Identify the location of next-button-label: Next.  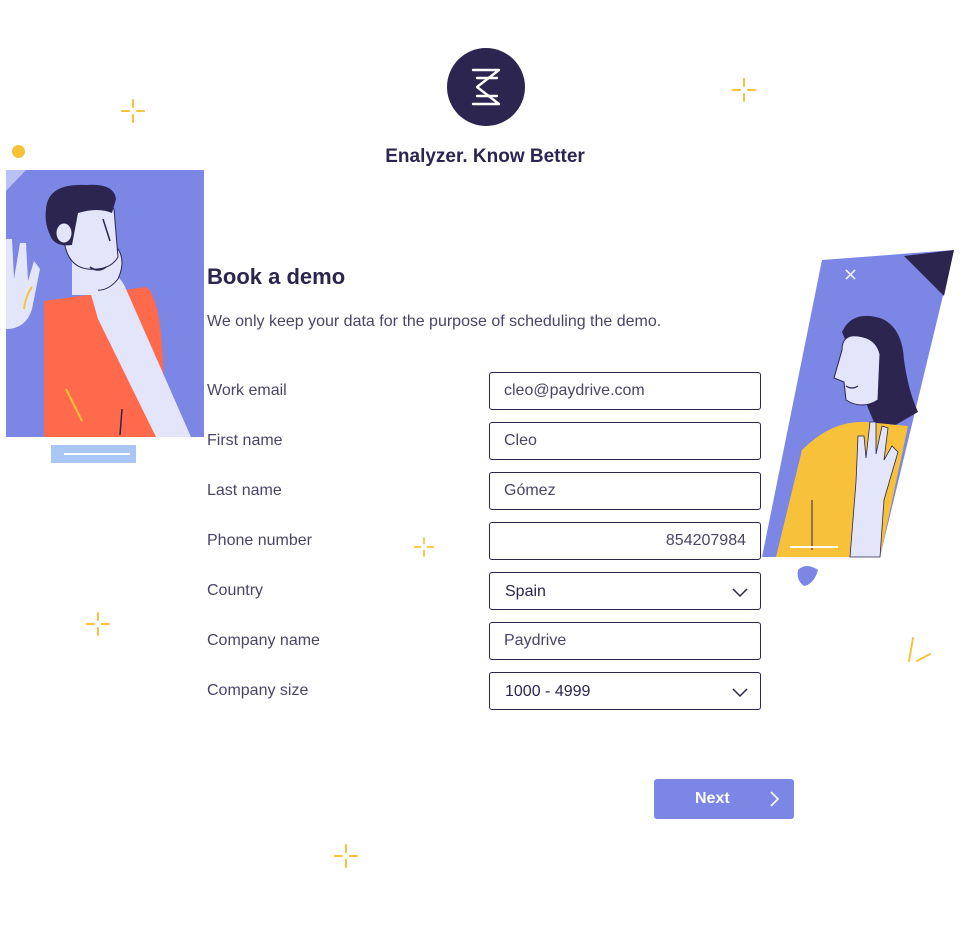
(712, 798).